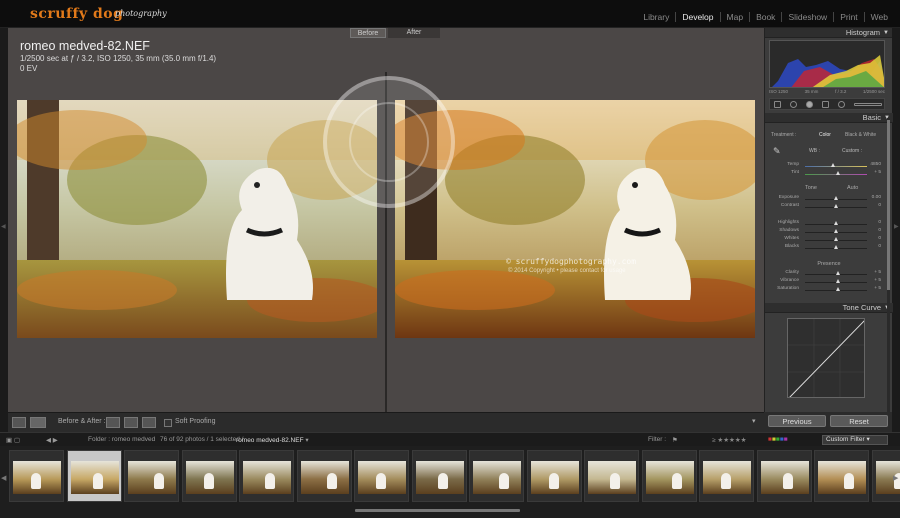 This screenshot has width=900, height=518. Describe the element at coordinates (754, 421) in the screenshot. I see `toolbar-menu-icon: ▾` at that location.